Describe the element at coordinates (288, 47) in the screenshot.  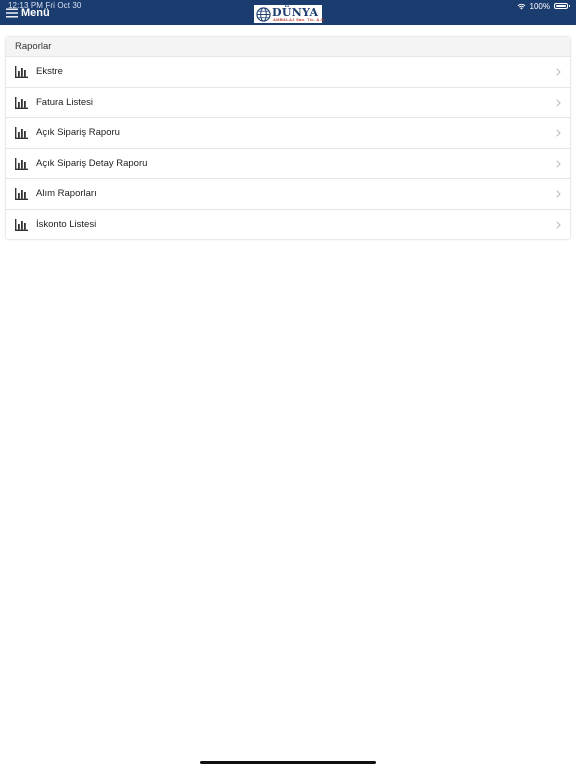
I see `section-header: Raporlar` at that location.